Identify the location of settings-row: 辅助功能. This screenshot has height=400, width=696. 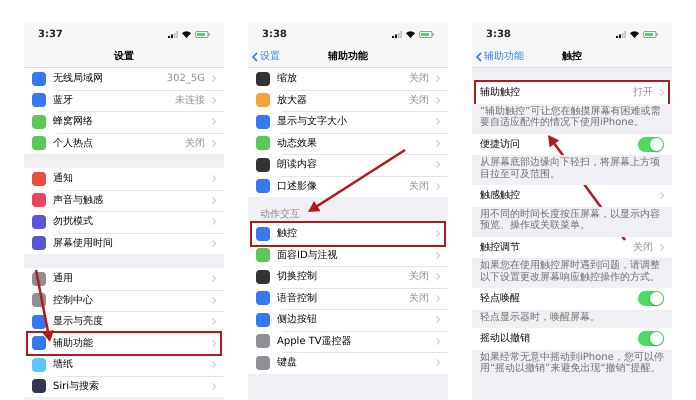
(124, 343).